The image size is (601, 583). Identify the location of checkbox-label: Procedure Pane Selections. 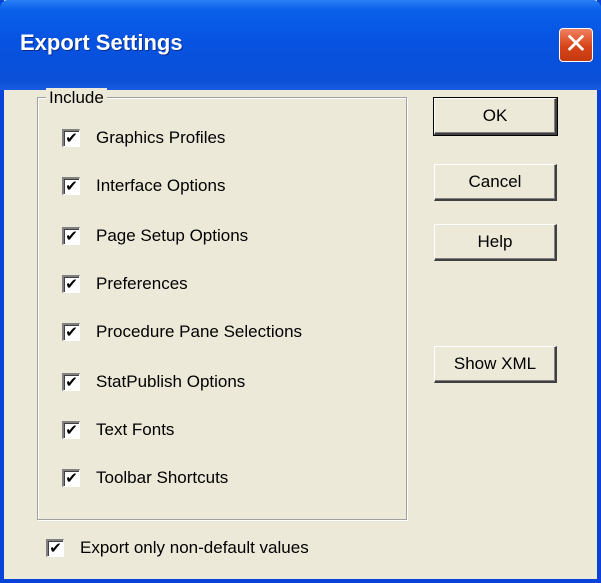
(199, 331).